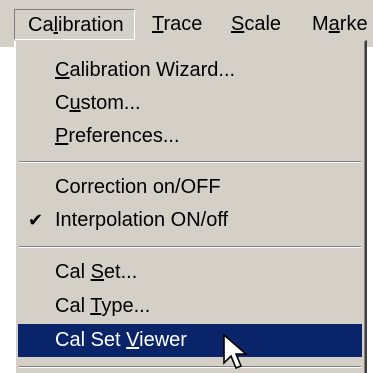 The height and width of the screenshot is (373, 373). I want to click on menu-item-cal-set-viewer: Cal Set Viewer, so click(190, 340).